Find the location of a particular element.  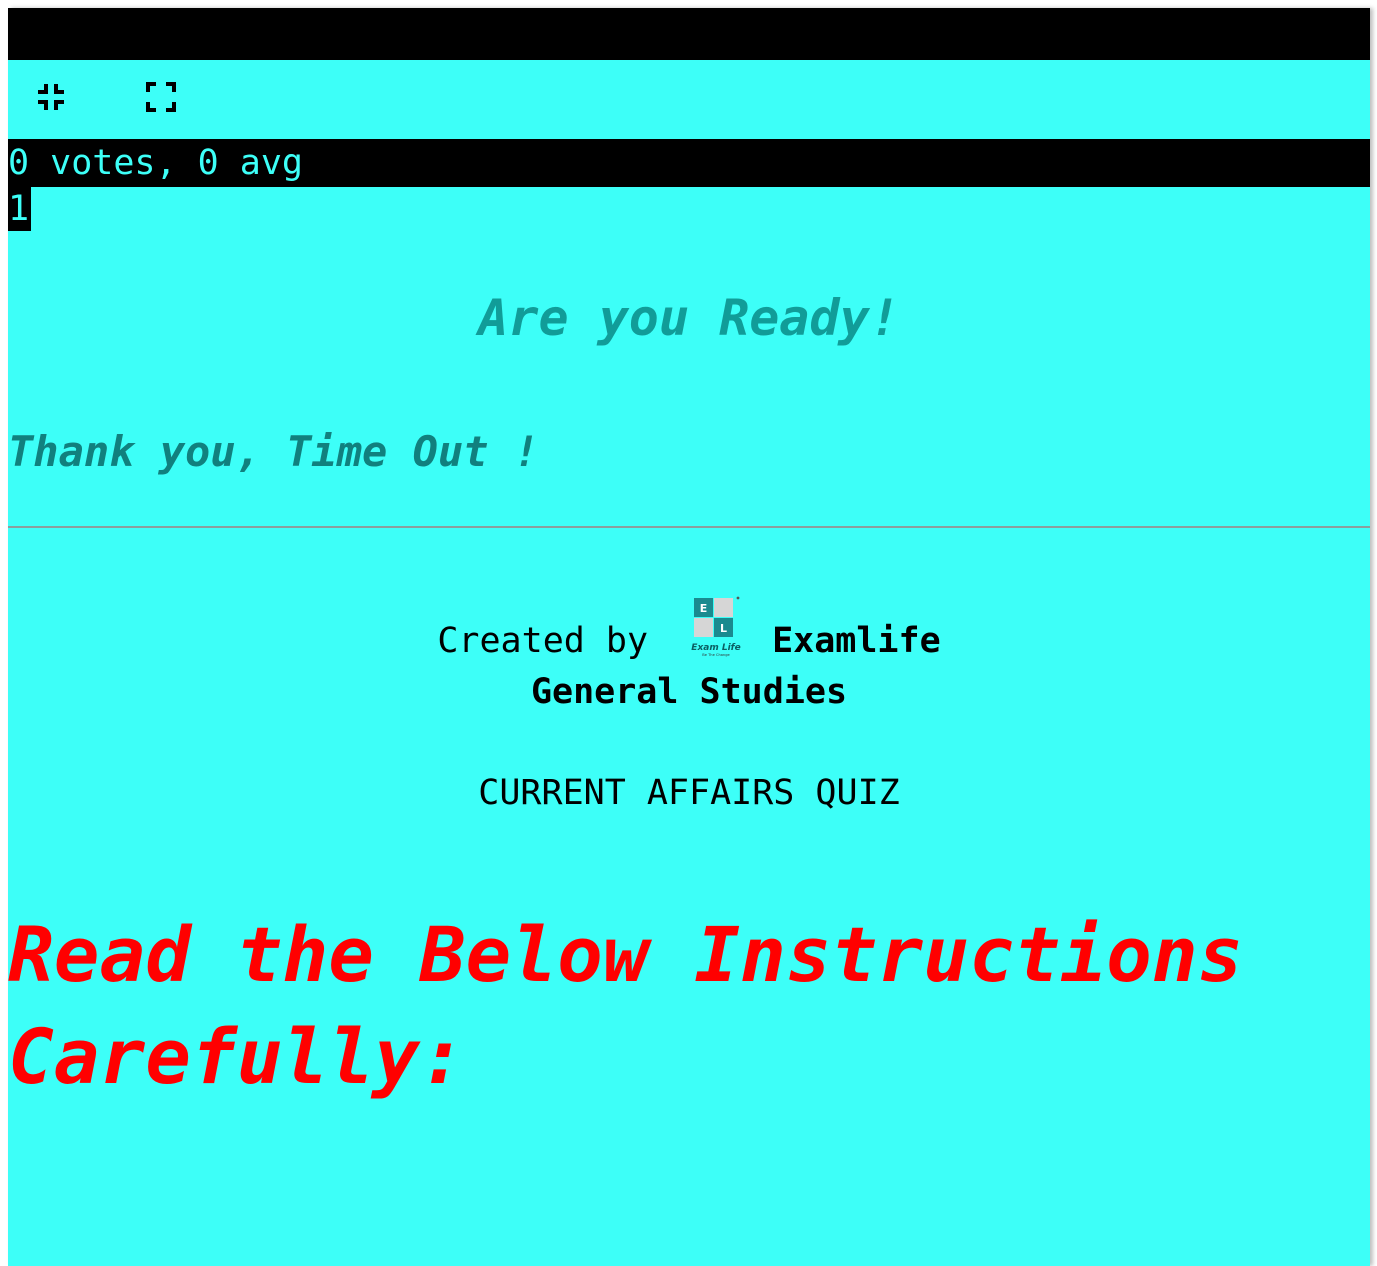

examlife-logo: E L Exam Life Be The Change is located at coordinates (716, 631).